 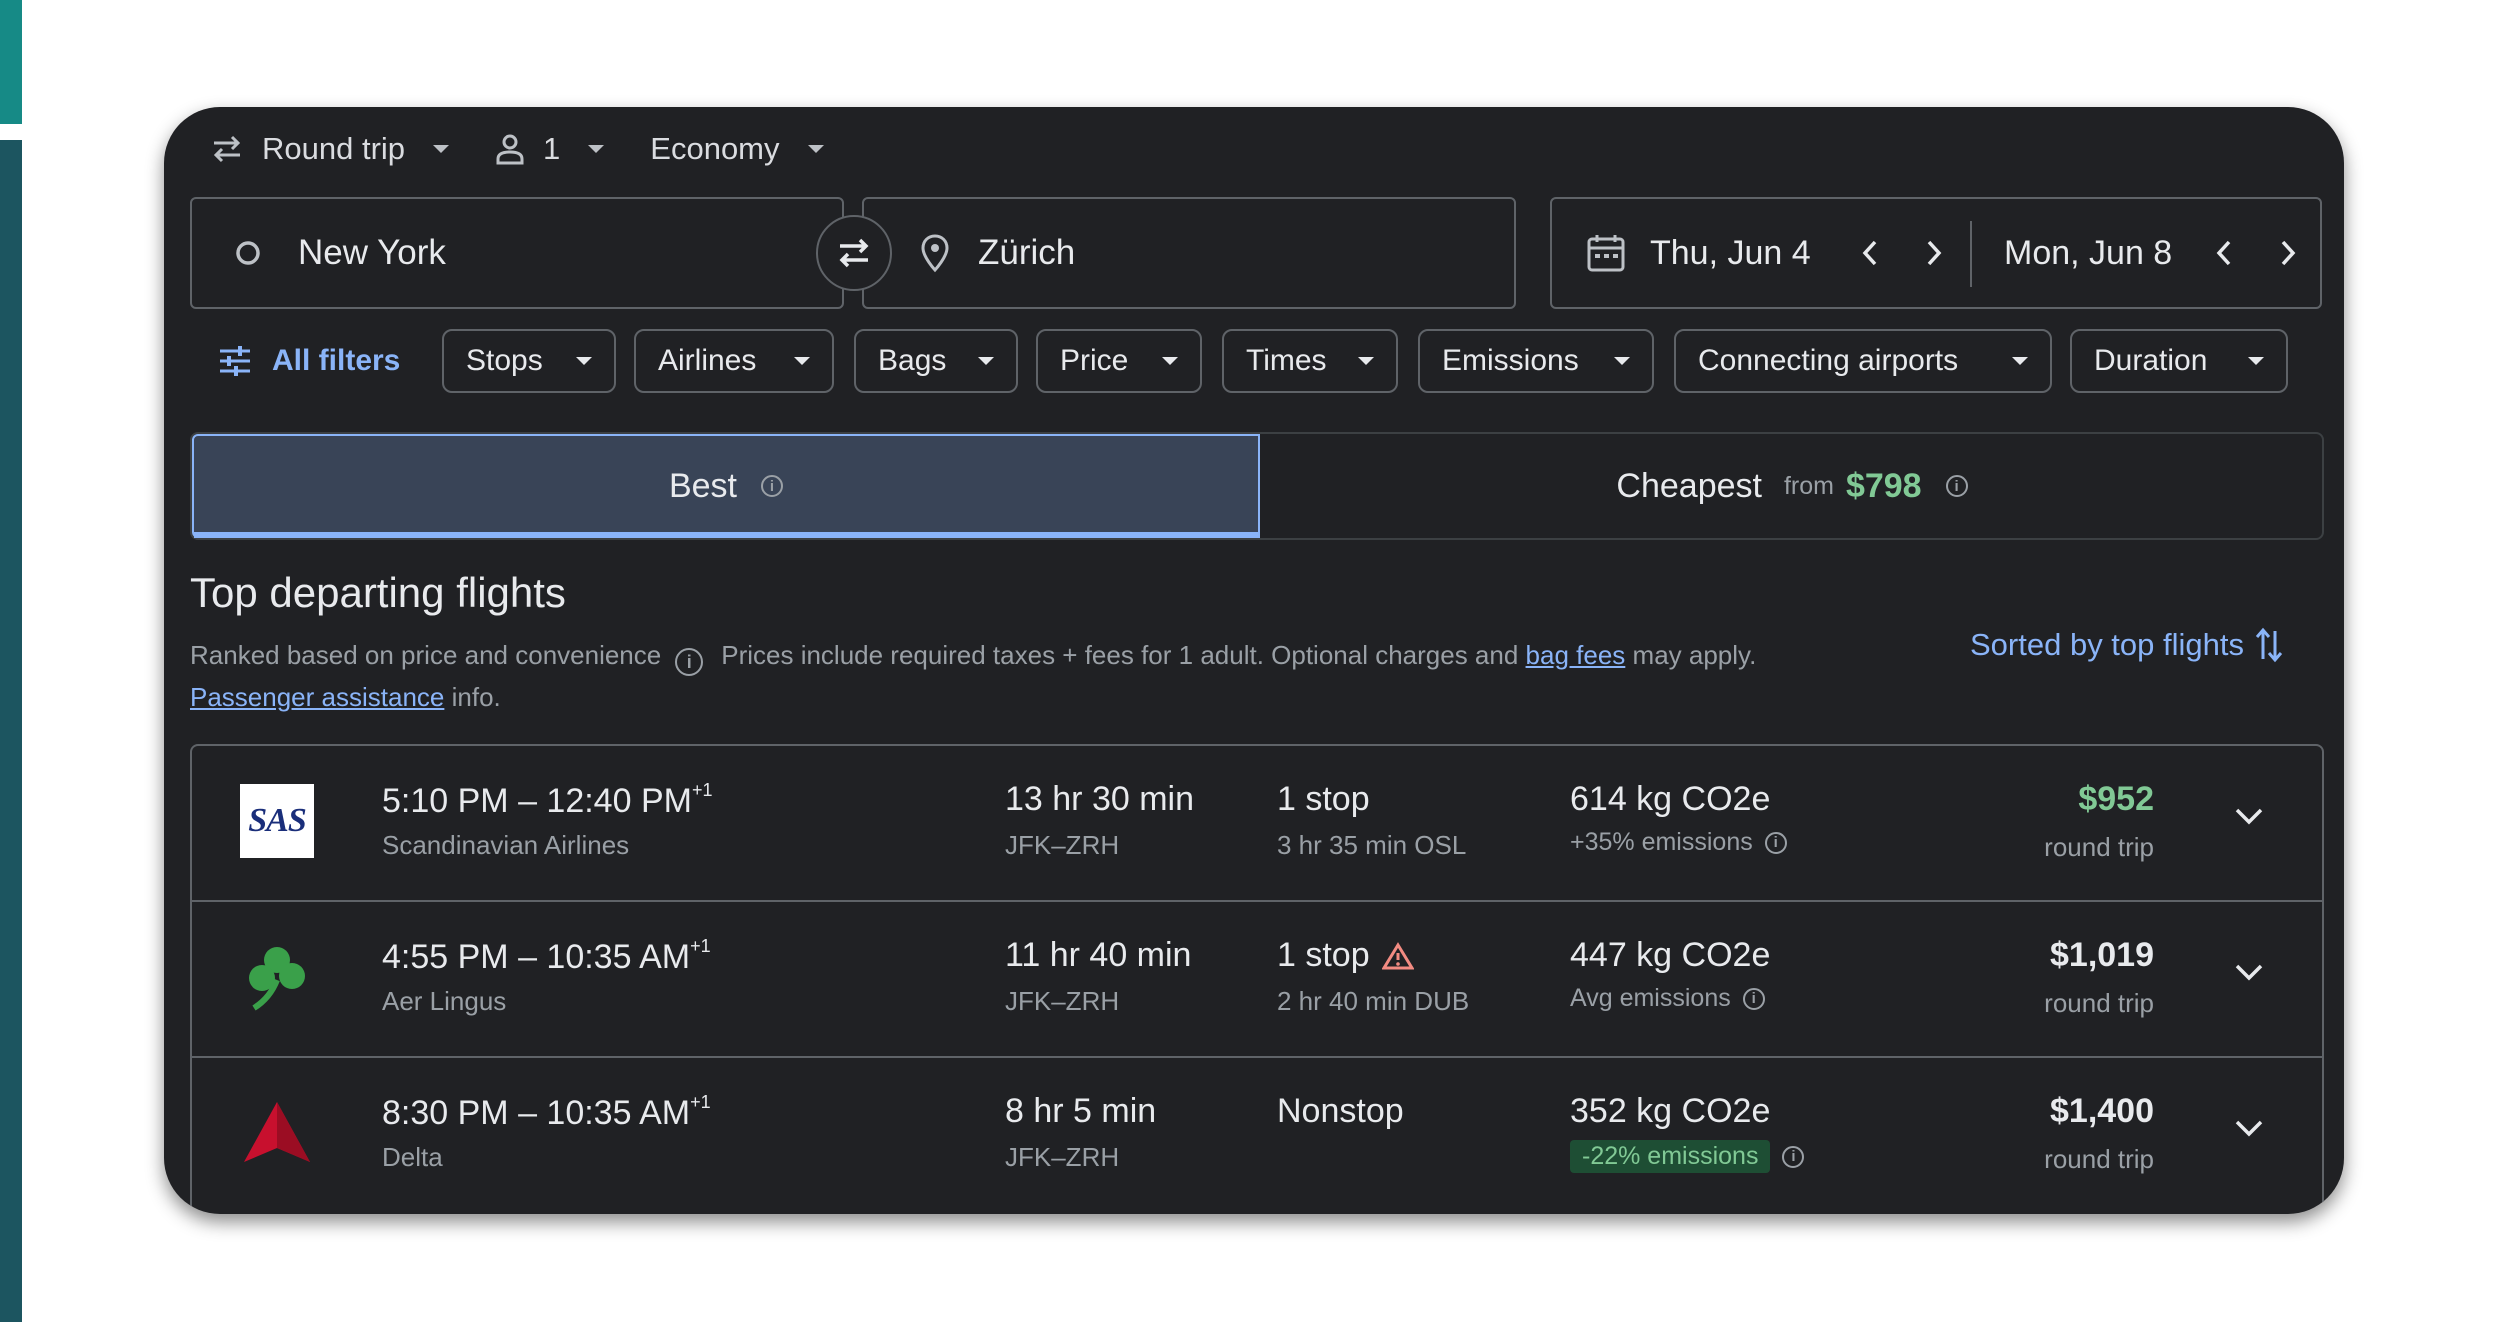 What do you see at coordinates (504, 360) in the screenshot?
I see `filter-label: Stops` at bounding box center [504, 360].